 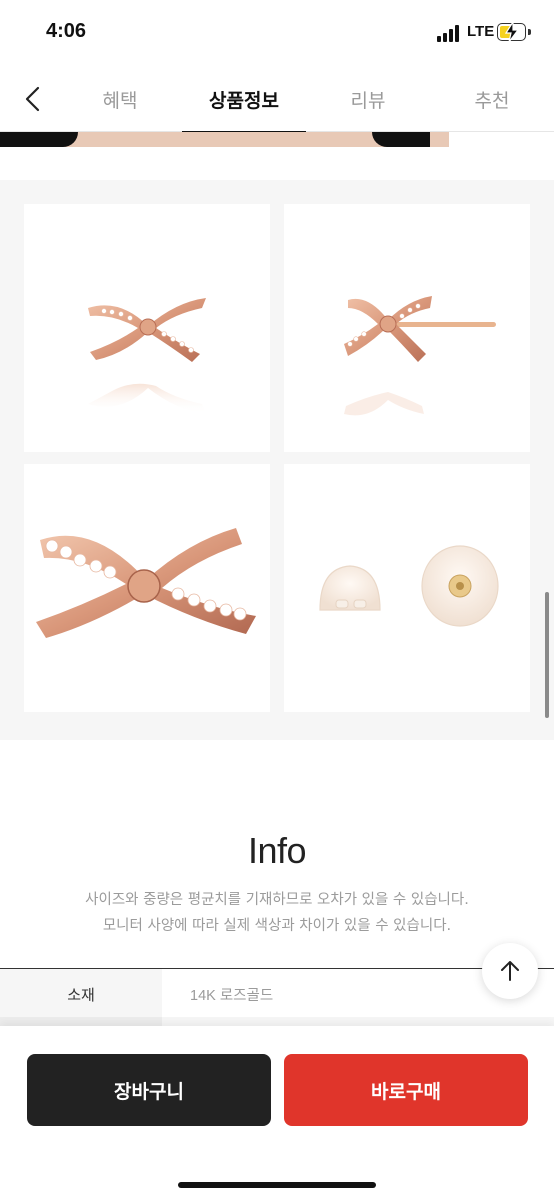 I want to click on tab-recommend: 추천, so click(x=492, y=99).